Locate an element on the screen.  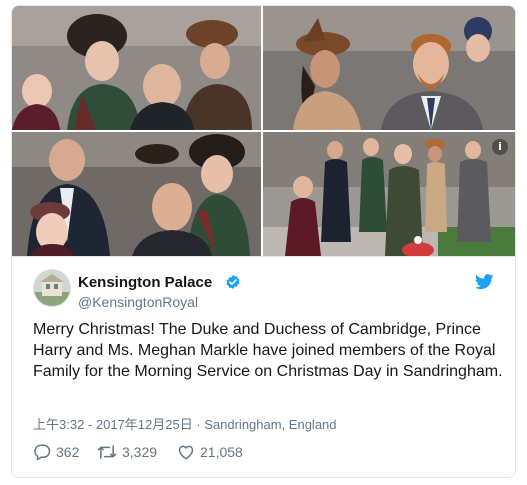
user-handle: @KensingtonRoyal is located at coordinates (138, 302).